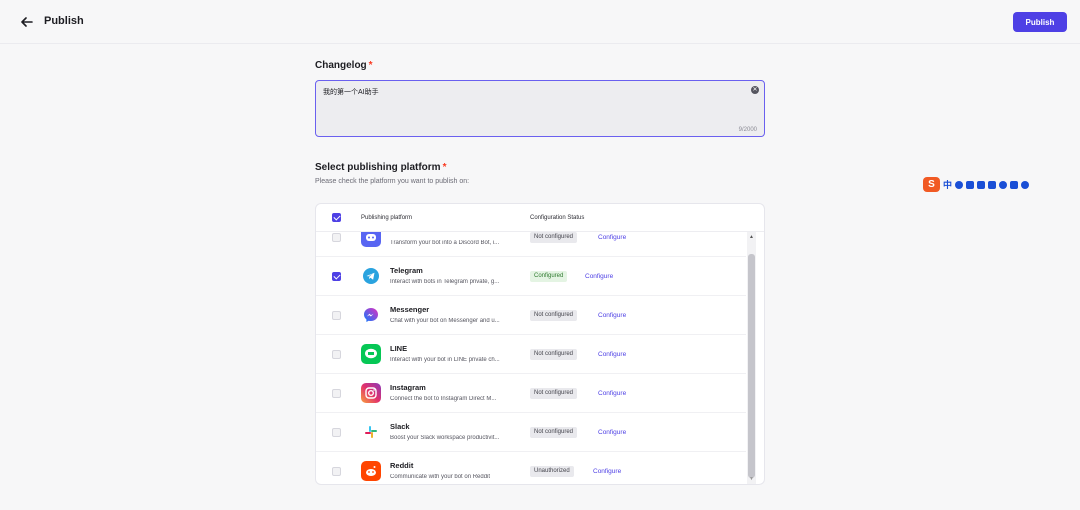  What do you see at coordinates (970, 184) in the screenshot?
I see `mic-icon` at bounding box center [970, 184].